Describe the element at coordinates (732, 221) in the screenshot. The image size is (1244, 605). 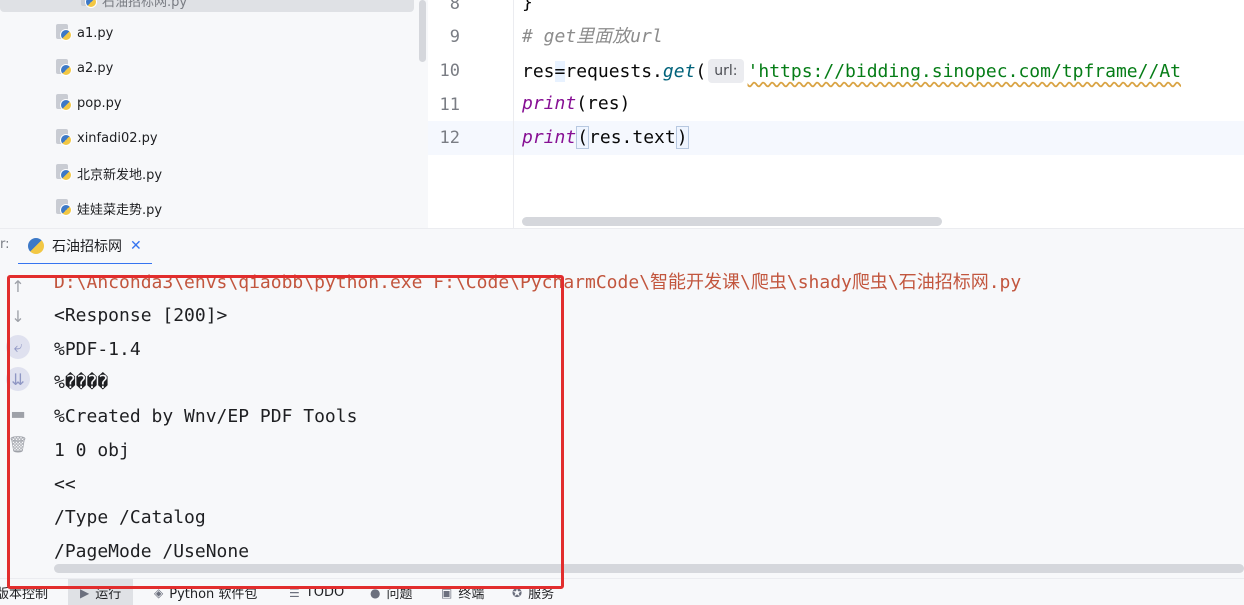
I see `editor-horizontal-scrollbar` at that location.